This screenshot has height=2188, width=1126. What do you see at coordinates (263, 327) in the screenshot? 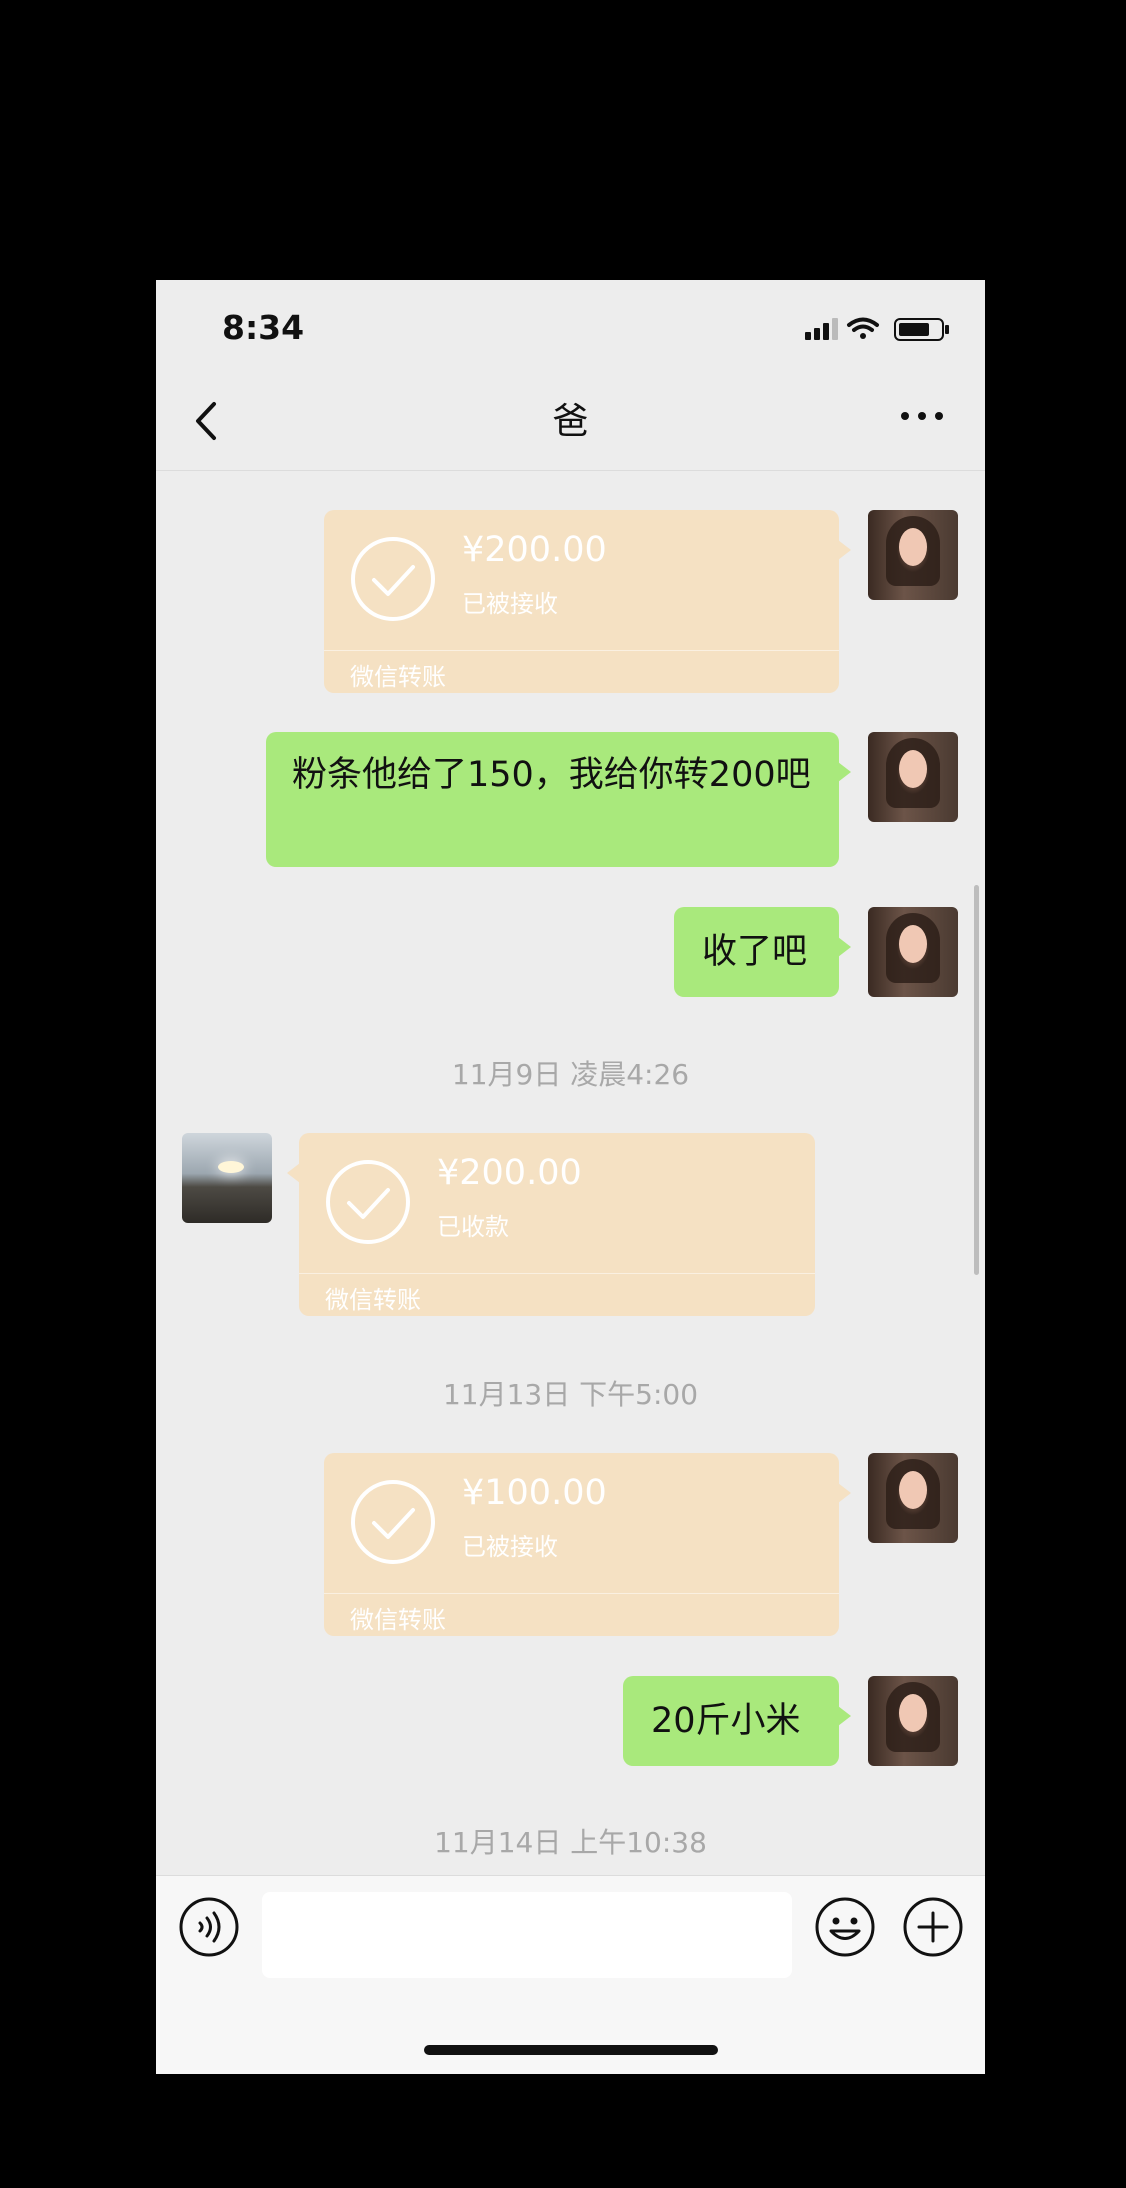
I see `status-time: 8:34` at bounding box center [263, 327].